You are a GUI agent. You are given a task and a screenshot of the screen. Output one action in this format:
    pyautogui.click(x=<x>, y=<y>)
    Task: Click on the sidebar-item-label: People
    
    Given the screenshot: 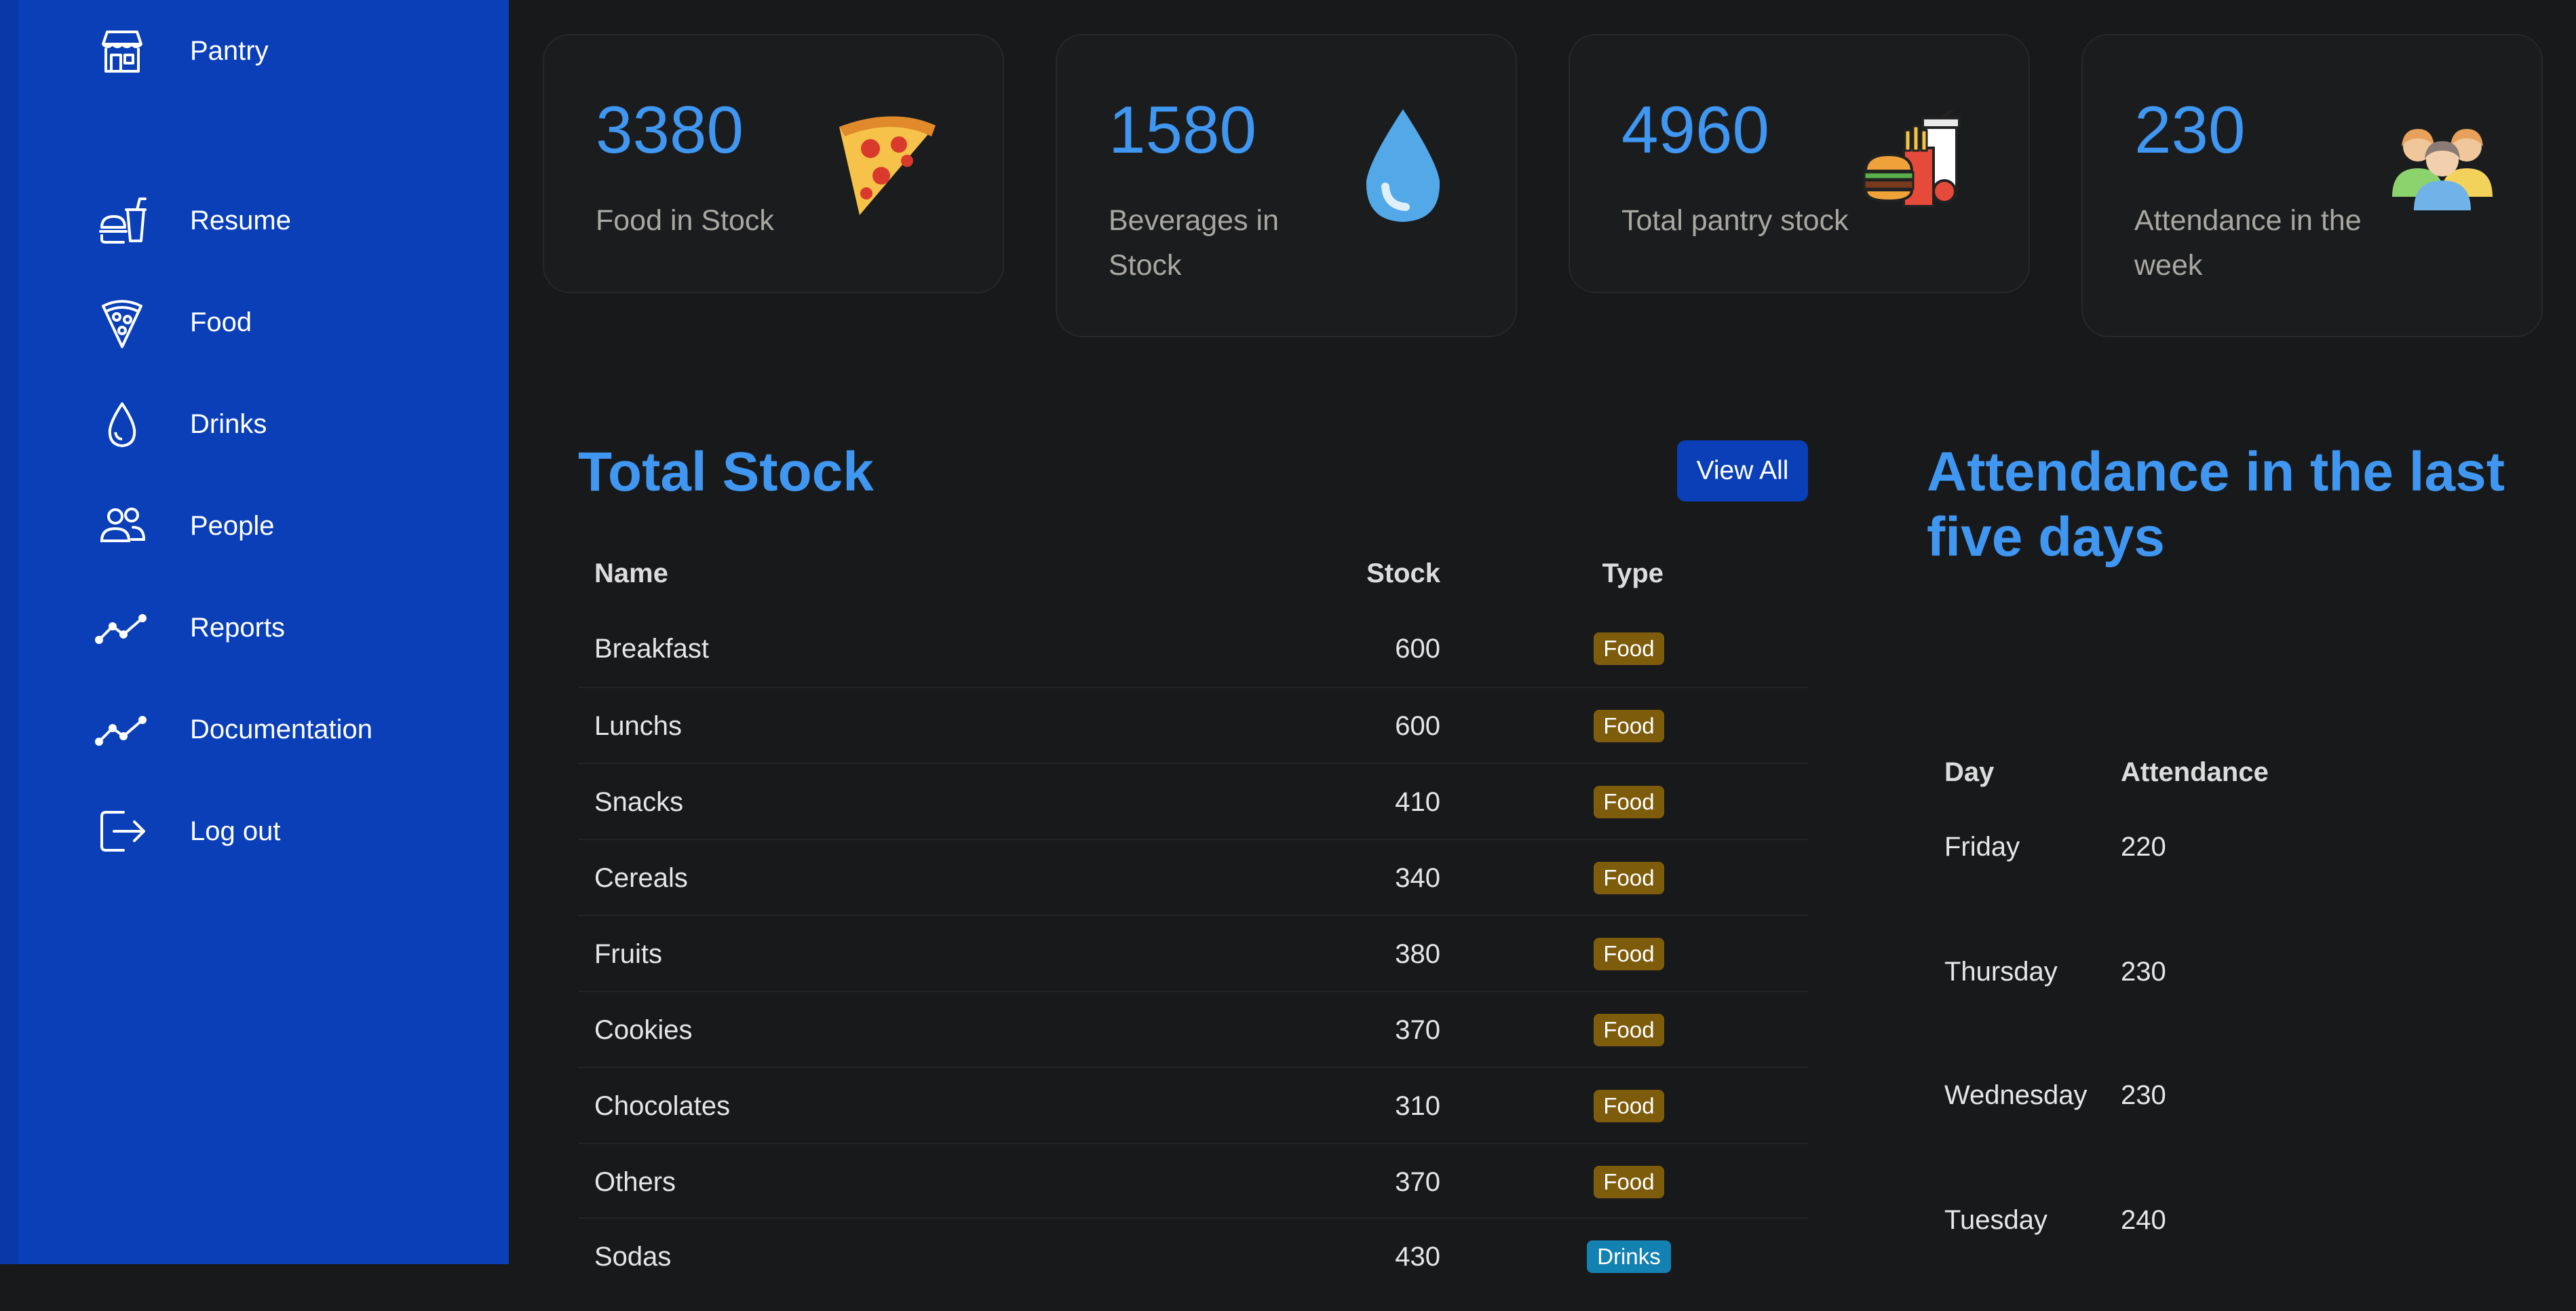 What is the action you would take?
    pyautogui.click(x=233, y=525)
    